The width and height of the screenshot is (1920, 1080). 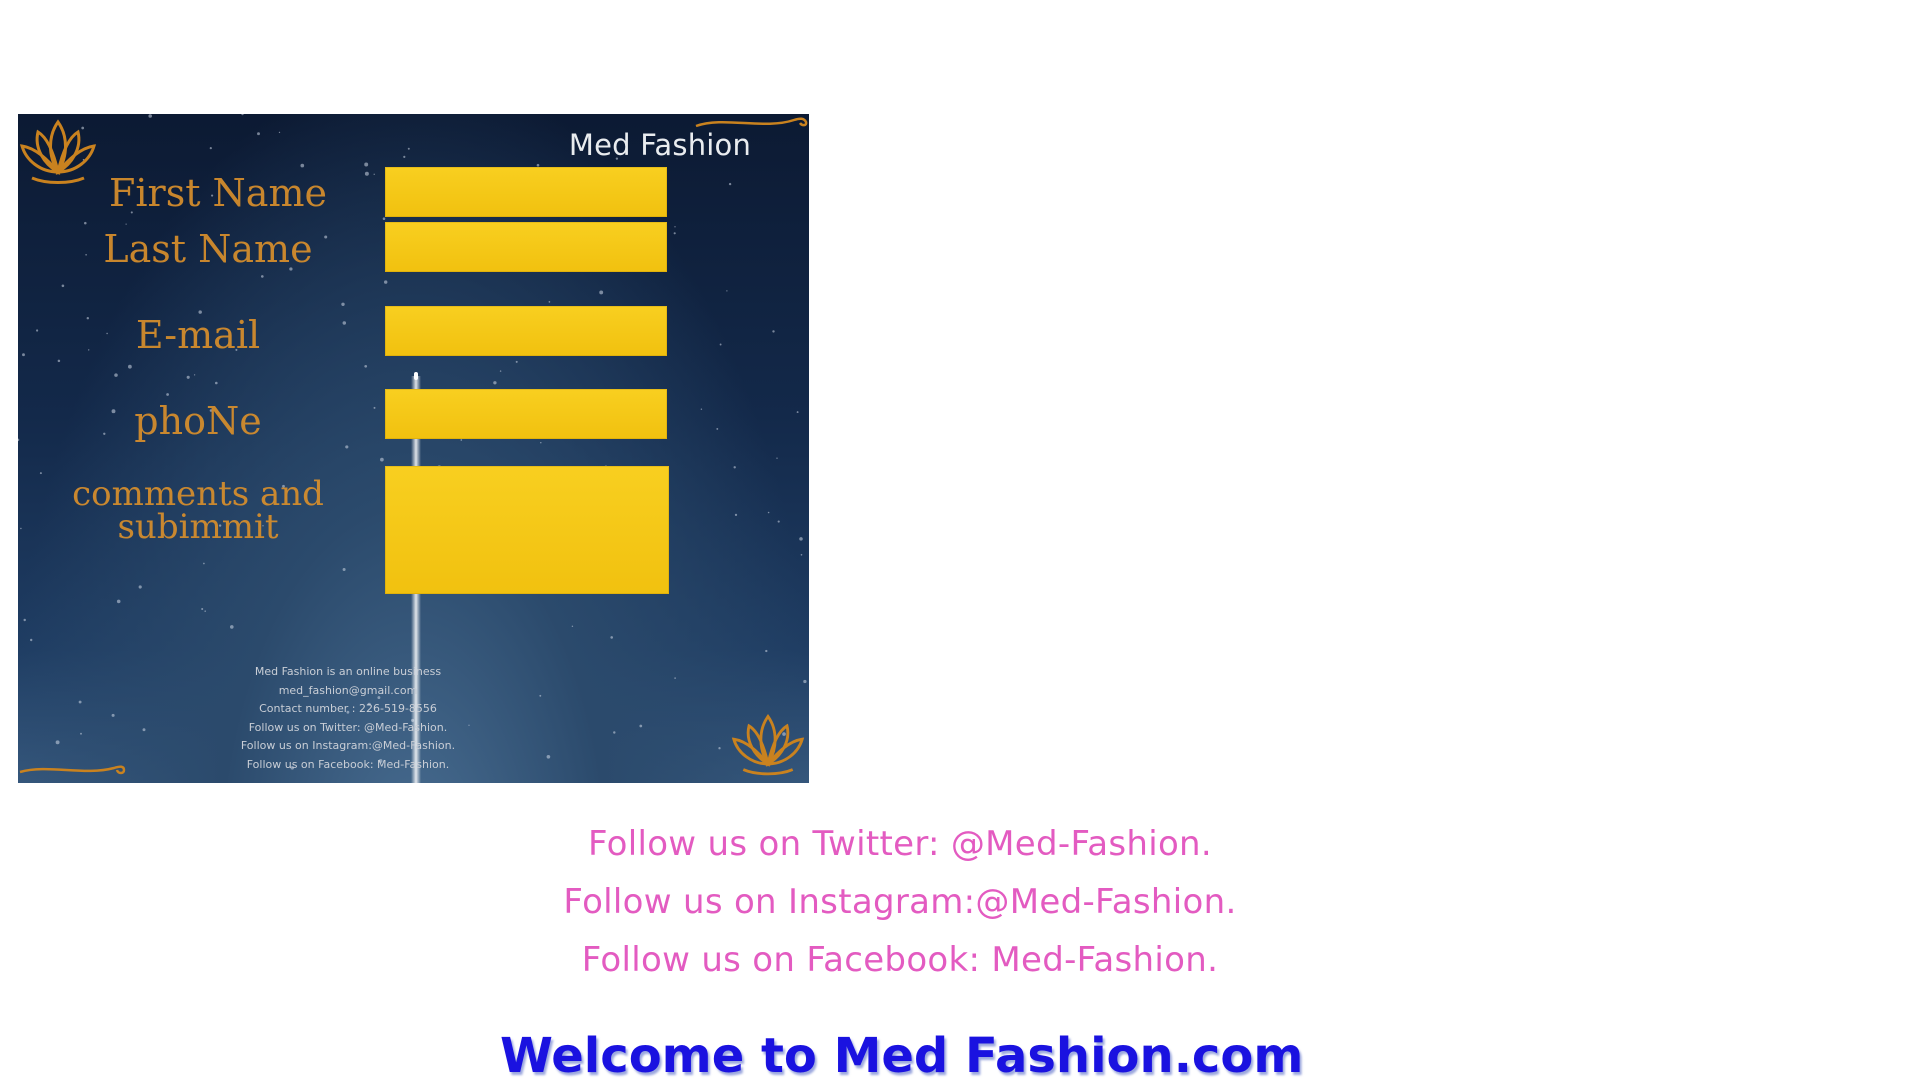 What do you see at coordinates (348, 727) in the screenshot?
I see `info-line: Follow us on Twitter: @Med-Fashion.` at bounding box center [348, 727].